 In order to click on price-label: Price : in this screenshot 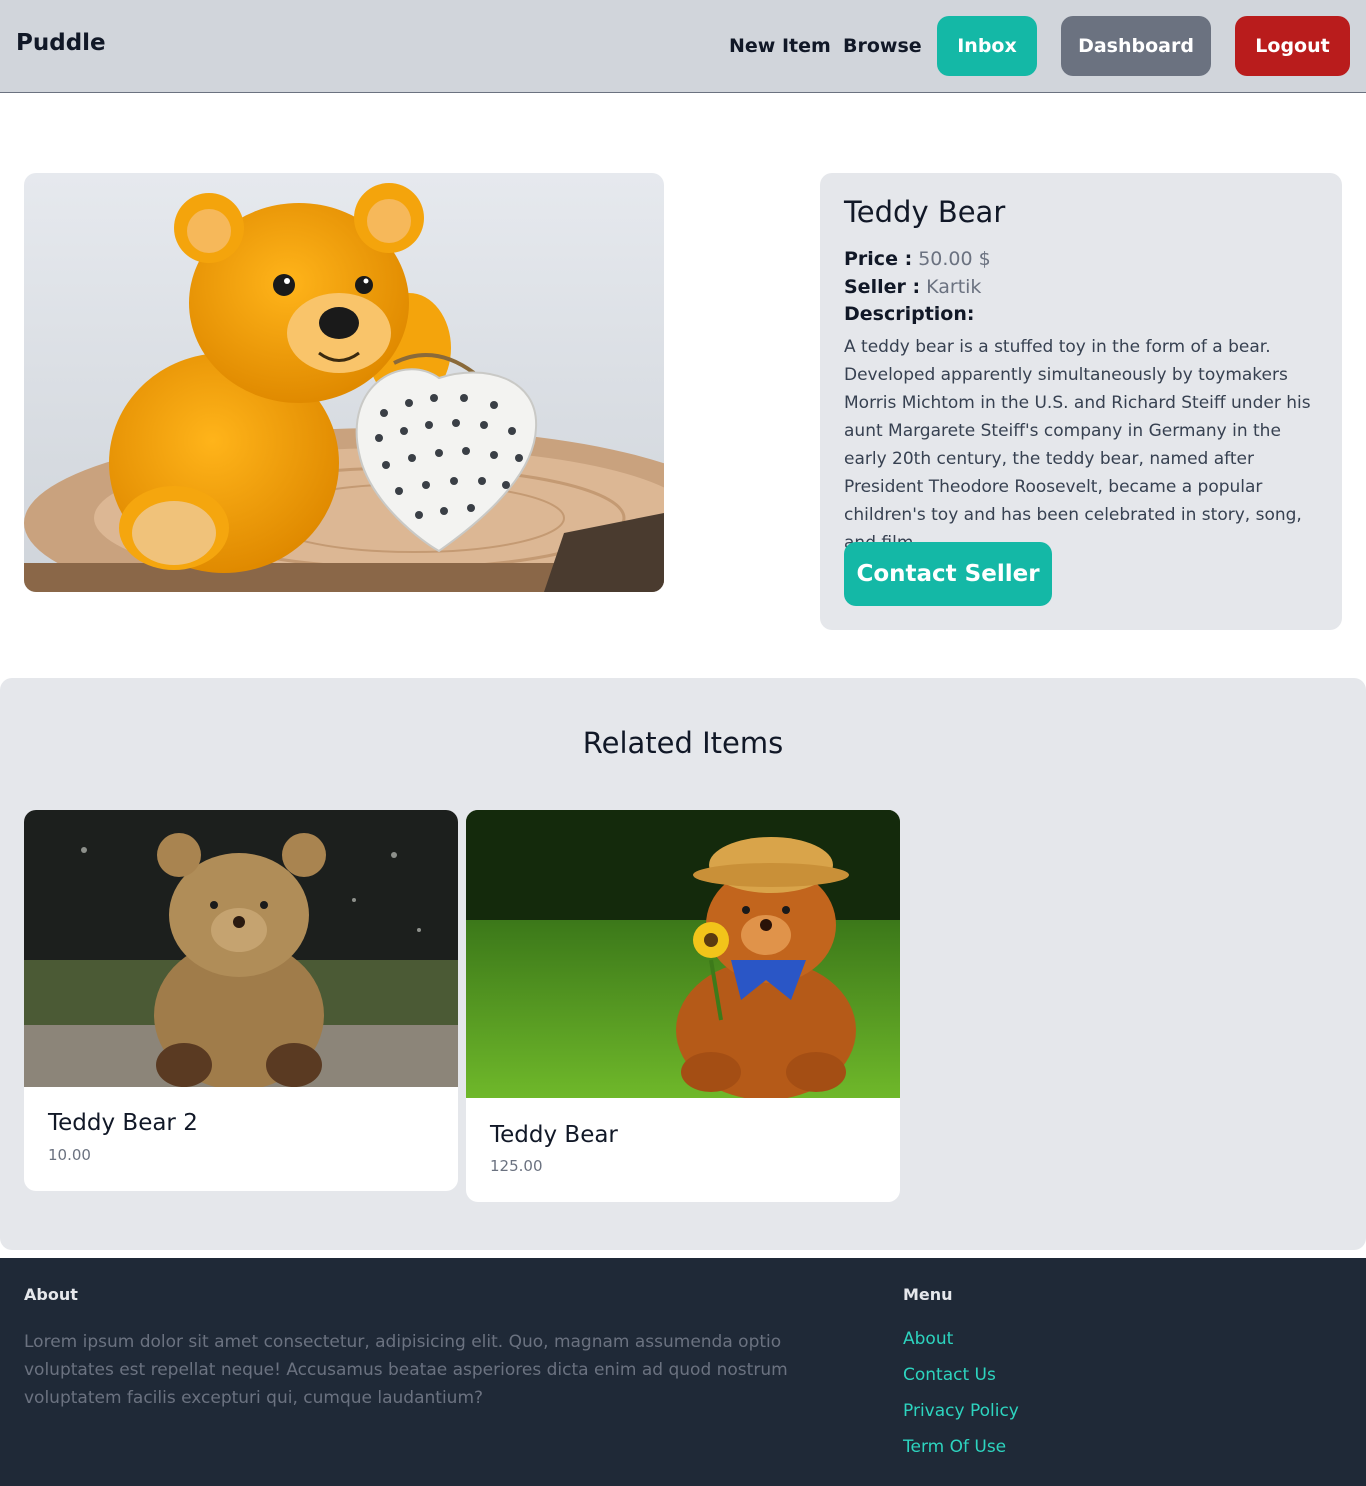, I will do `click(878, 259)`.